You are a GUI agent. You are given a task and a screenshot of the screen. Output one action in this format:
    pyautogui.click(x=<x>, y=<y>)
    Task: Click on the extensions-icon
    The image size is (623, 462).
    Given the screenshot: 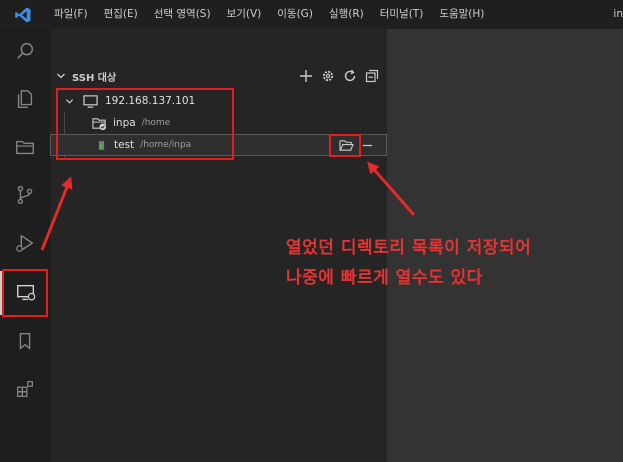 What is the action you would take?
    pyautogui.click(x=25, y=389)
    